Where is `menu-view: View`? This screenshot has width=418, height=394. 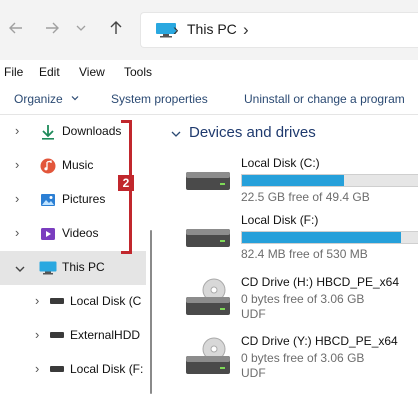 menu-view: View is located at coordinates (92, 72).